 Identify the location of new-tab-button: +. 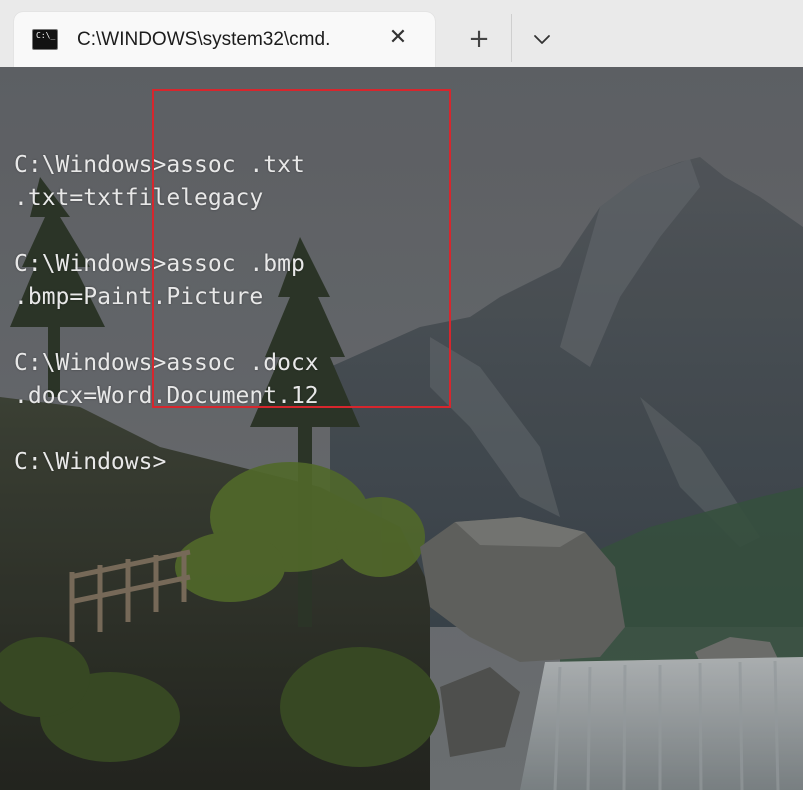
(479, 39).